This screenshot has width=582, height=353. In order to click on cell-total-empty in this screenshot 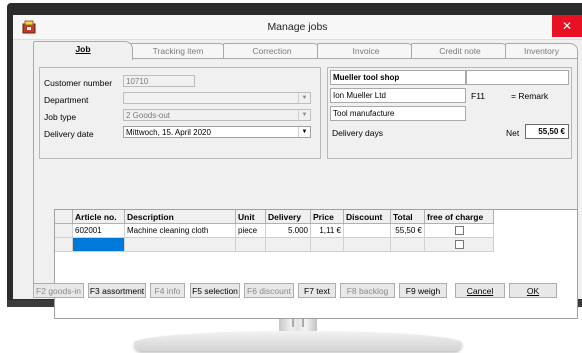, I will do `click(407, 244)`.